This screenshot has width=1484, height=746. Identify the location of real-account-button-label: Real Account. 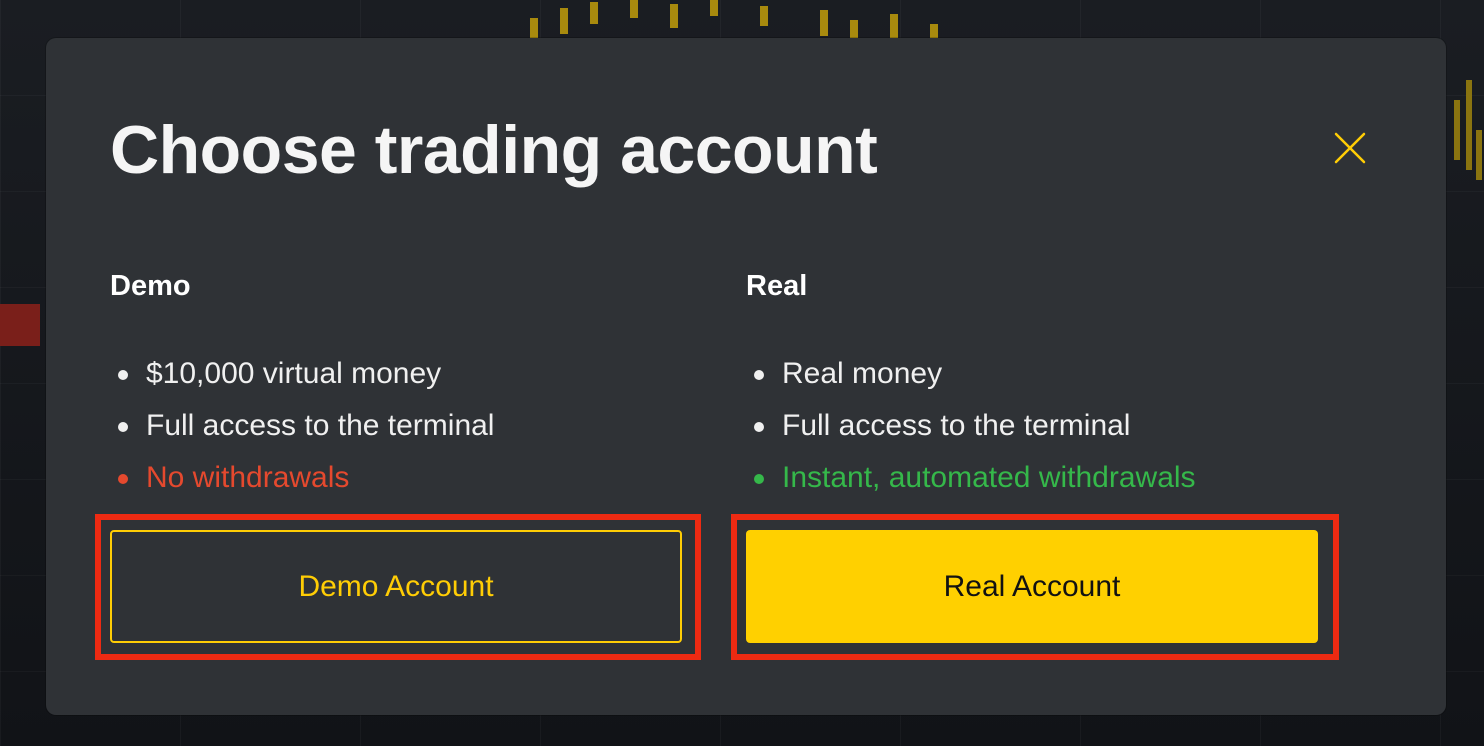
(1032, 586).